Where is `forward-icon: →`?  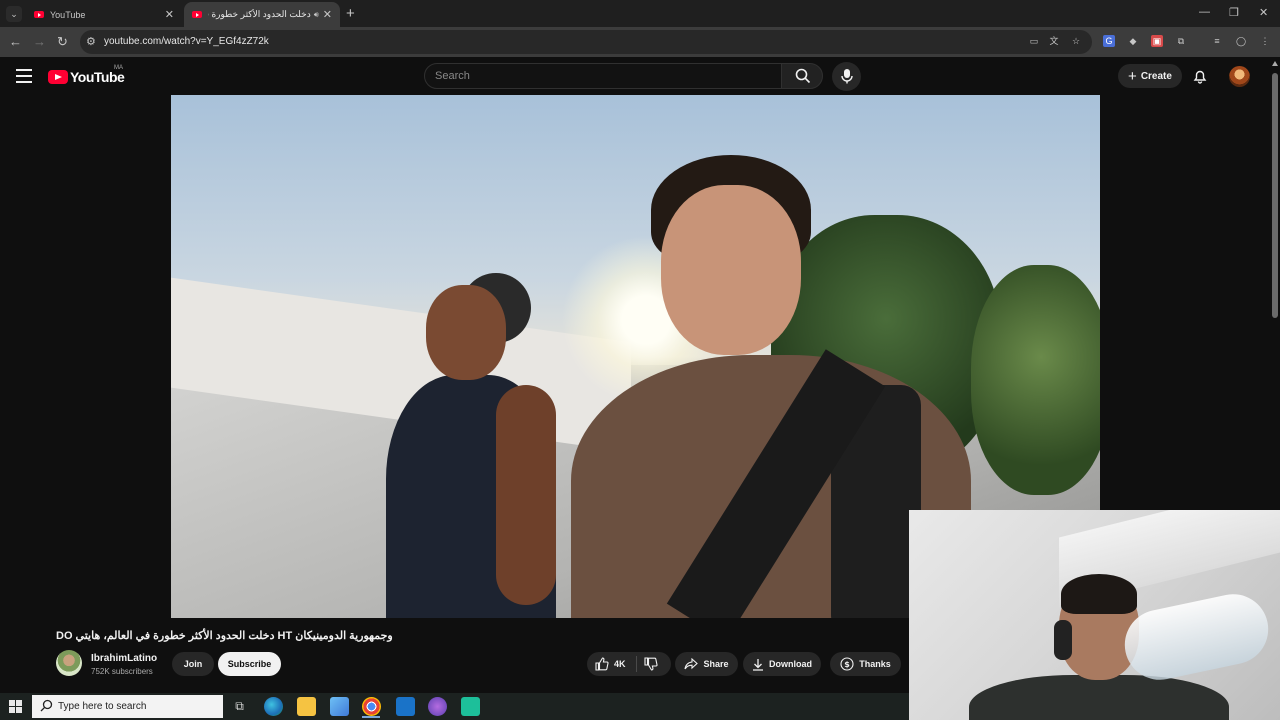 forward-icon: → is located at coordinates (39, 41).